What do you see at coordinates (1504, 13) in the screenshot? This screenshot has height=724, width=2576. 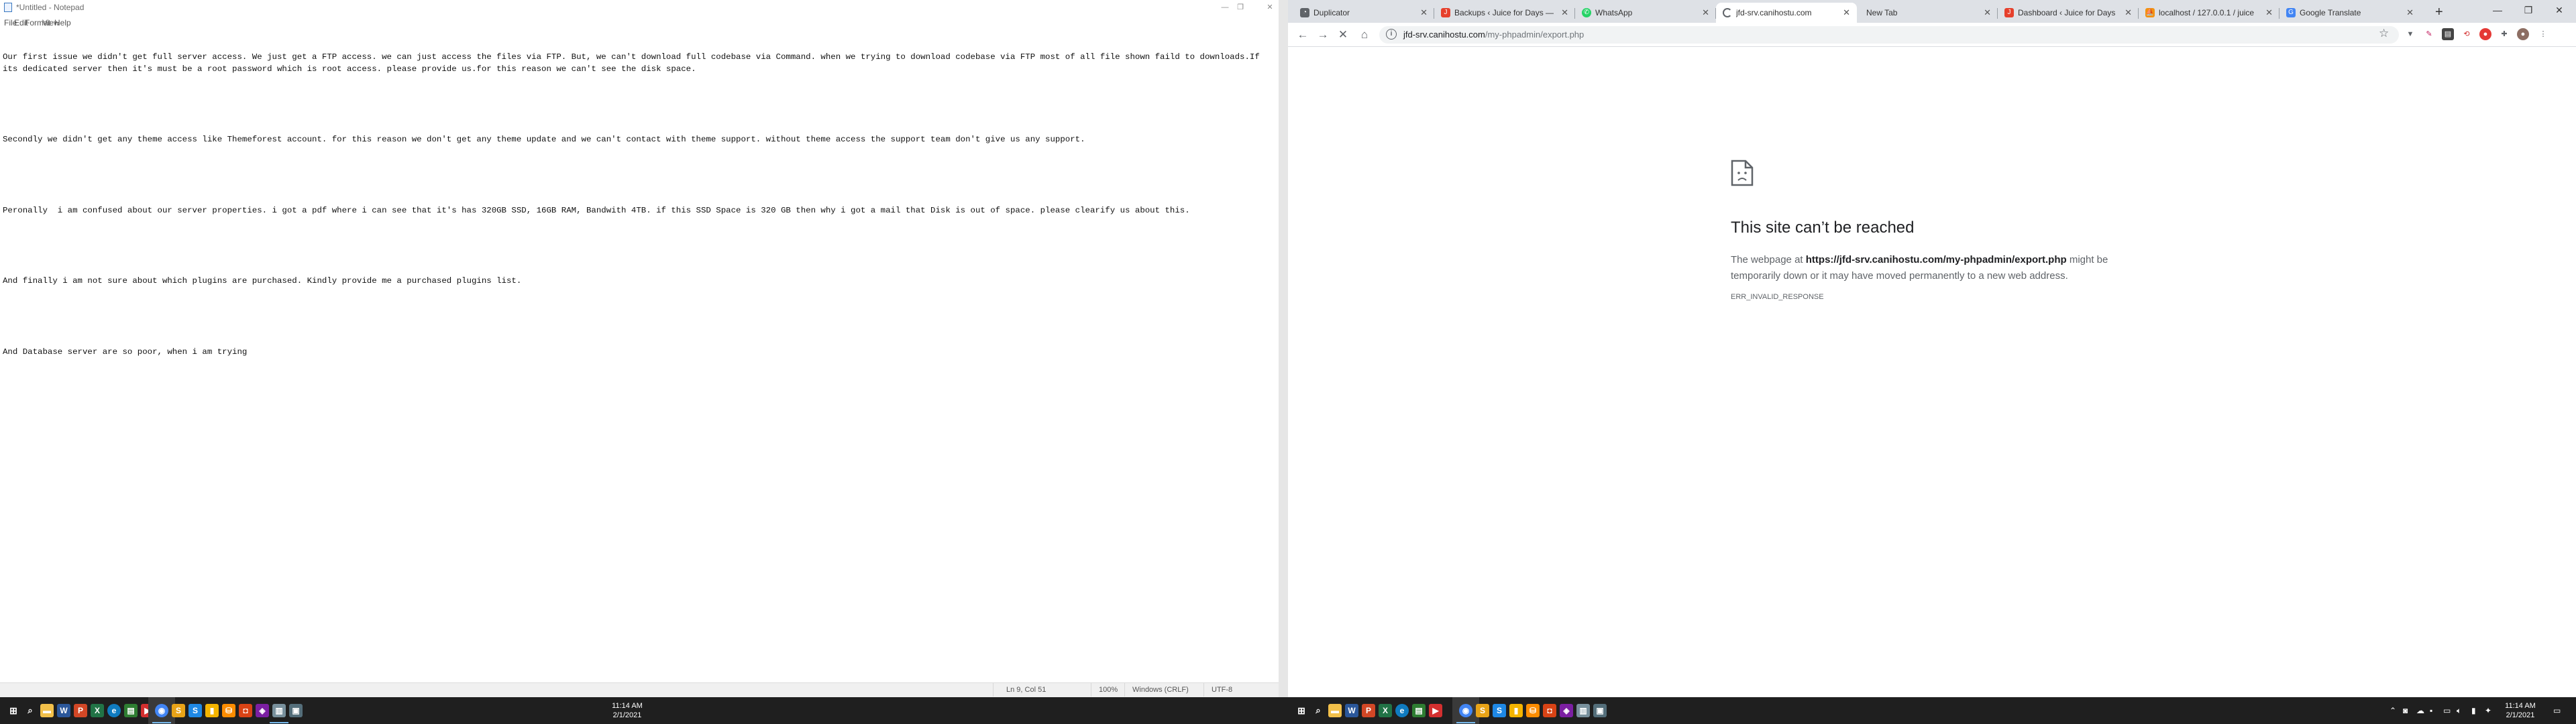 I see `tab-backups: J Backups ‹ Juice for Days — ✕` at bounding box center [1504, 13].